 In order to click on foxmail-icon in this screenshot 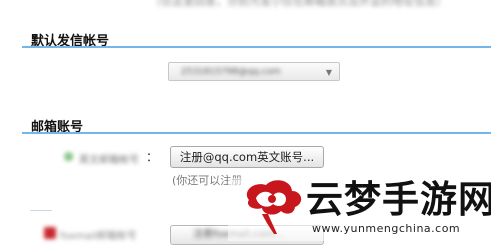, I will do `click(50, 233)`.